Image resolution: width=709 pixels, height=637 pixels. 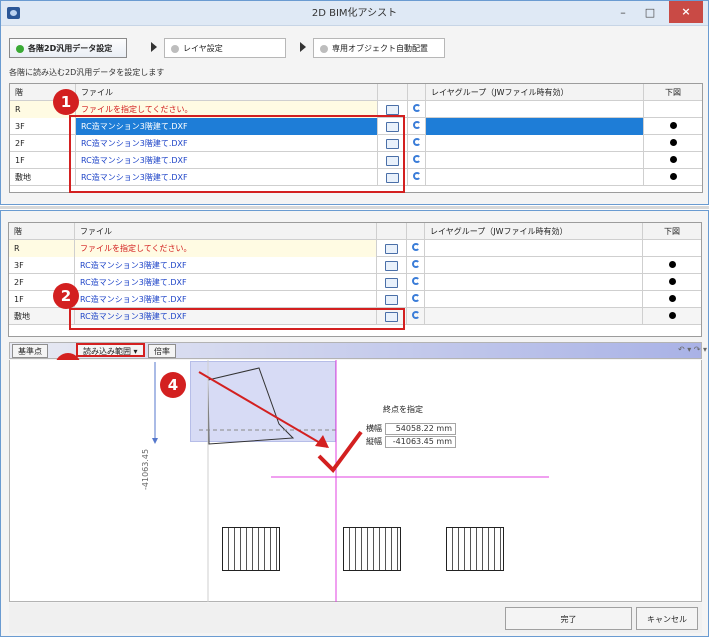 I want to click on width-readout: 横幅 54058.22 mm, so click(x=411, y=429).